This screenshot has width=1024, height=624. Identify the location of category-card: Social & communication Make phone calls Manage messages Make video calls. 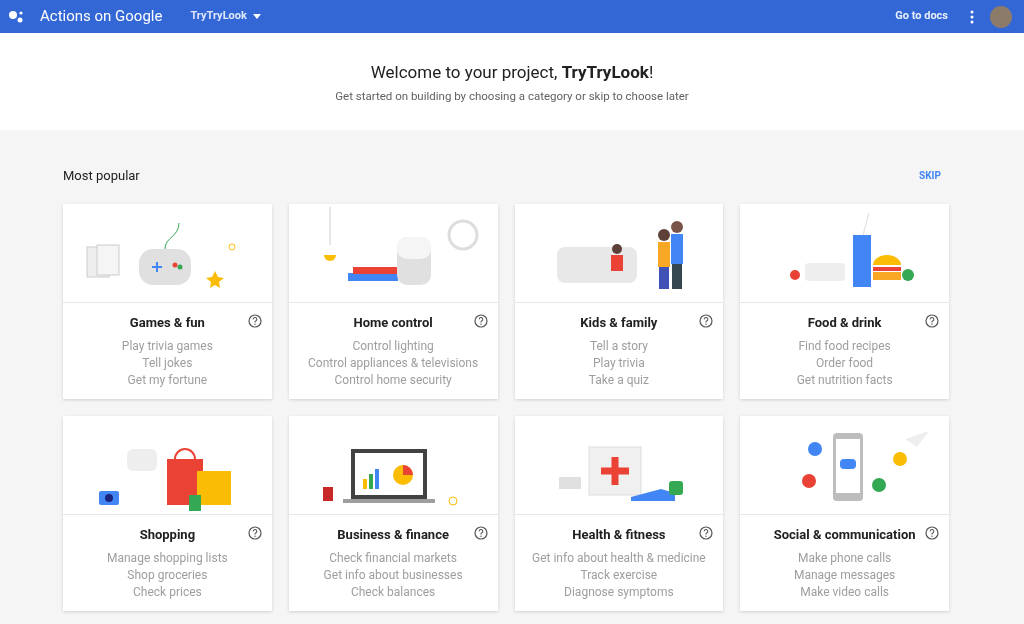
(844, 513).